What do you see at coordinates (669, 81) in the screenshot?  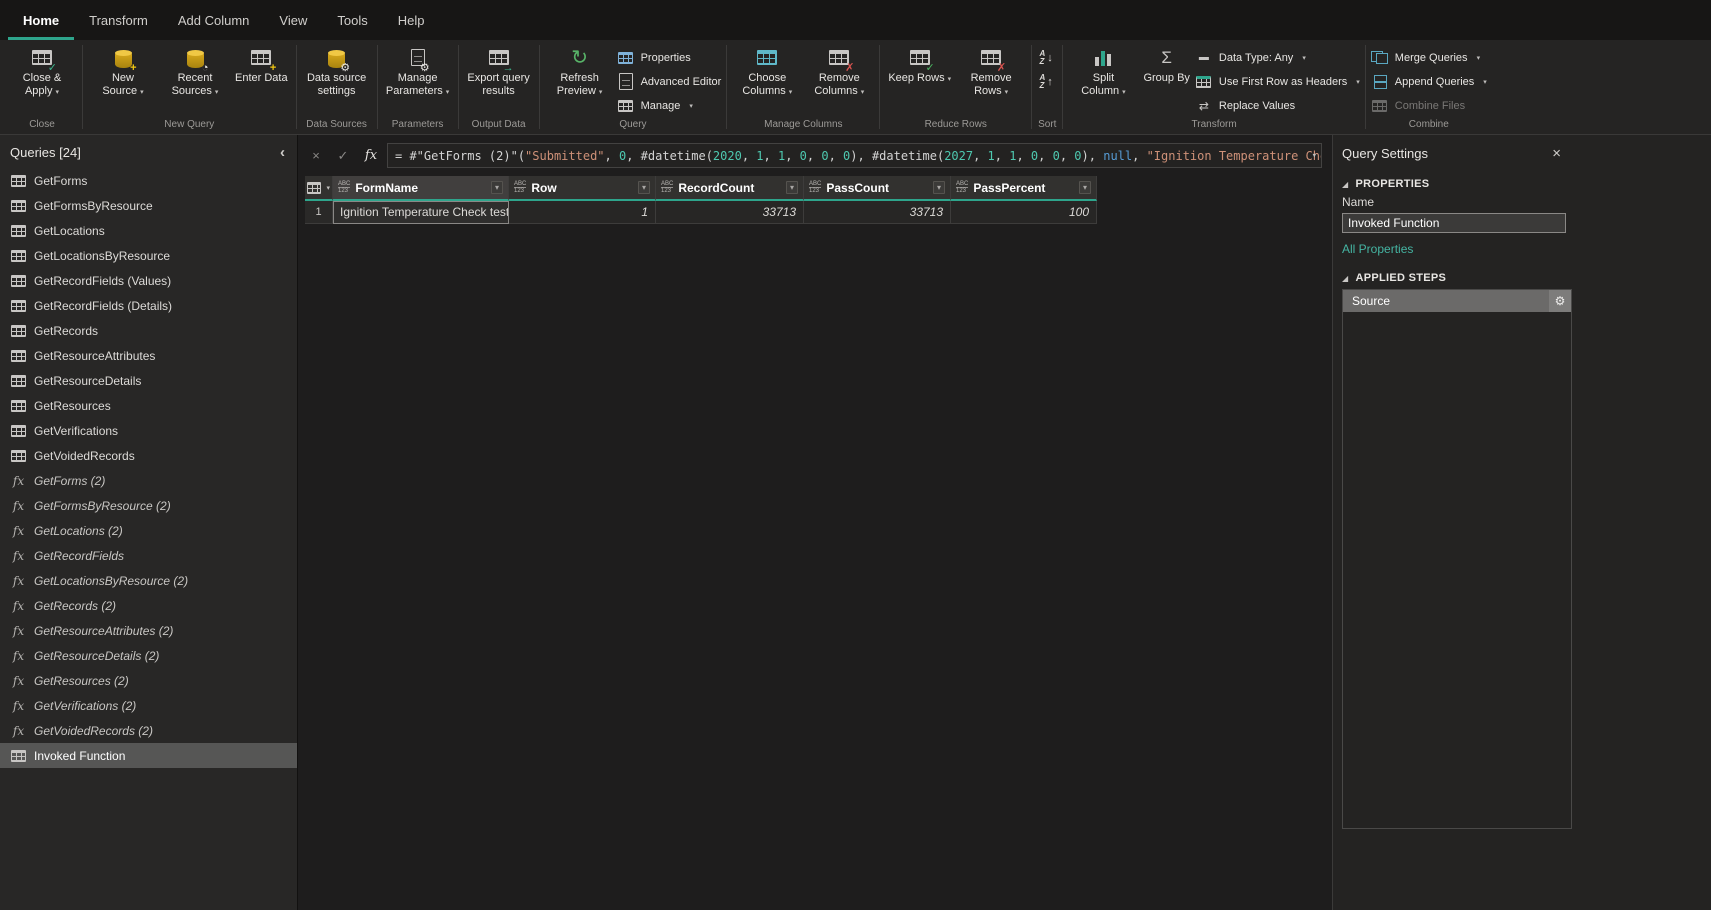 I see `advanced-editor-button: Advanced Editor` at bounding box center [669, 81].